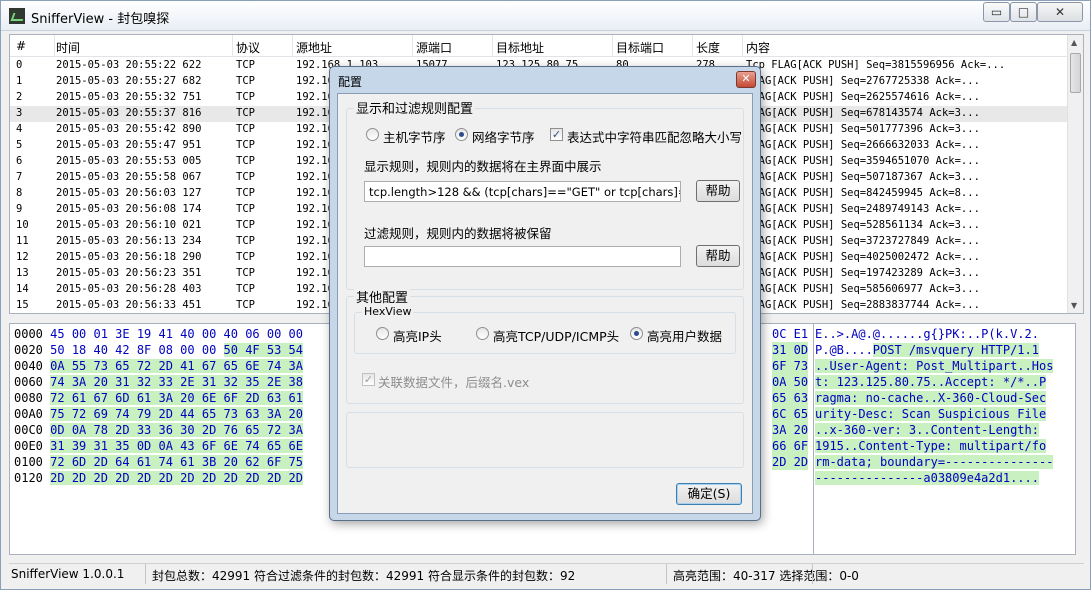  I want to click on ok-button: 确定(S), so click(709, 494).